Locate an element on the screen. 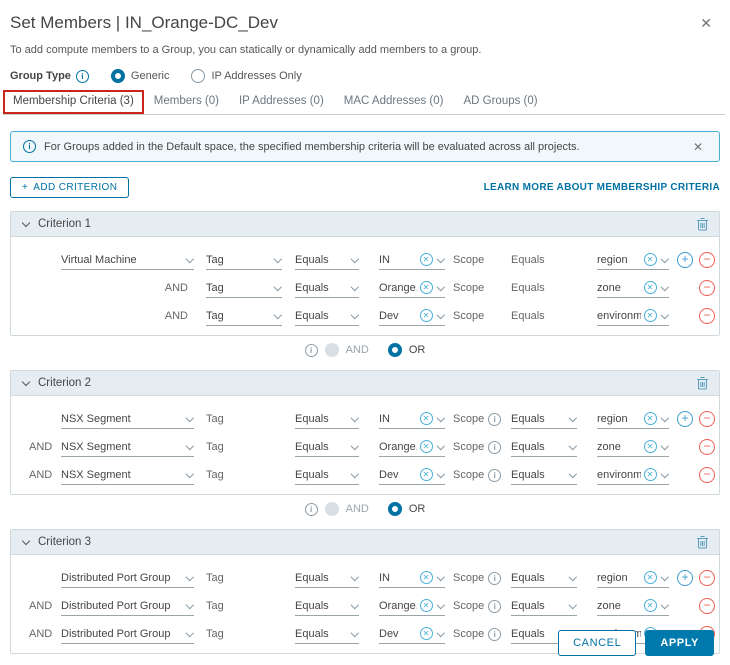  criterion-2-header: Criterion 2 is located at coordinates (365, 383).